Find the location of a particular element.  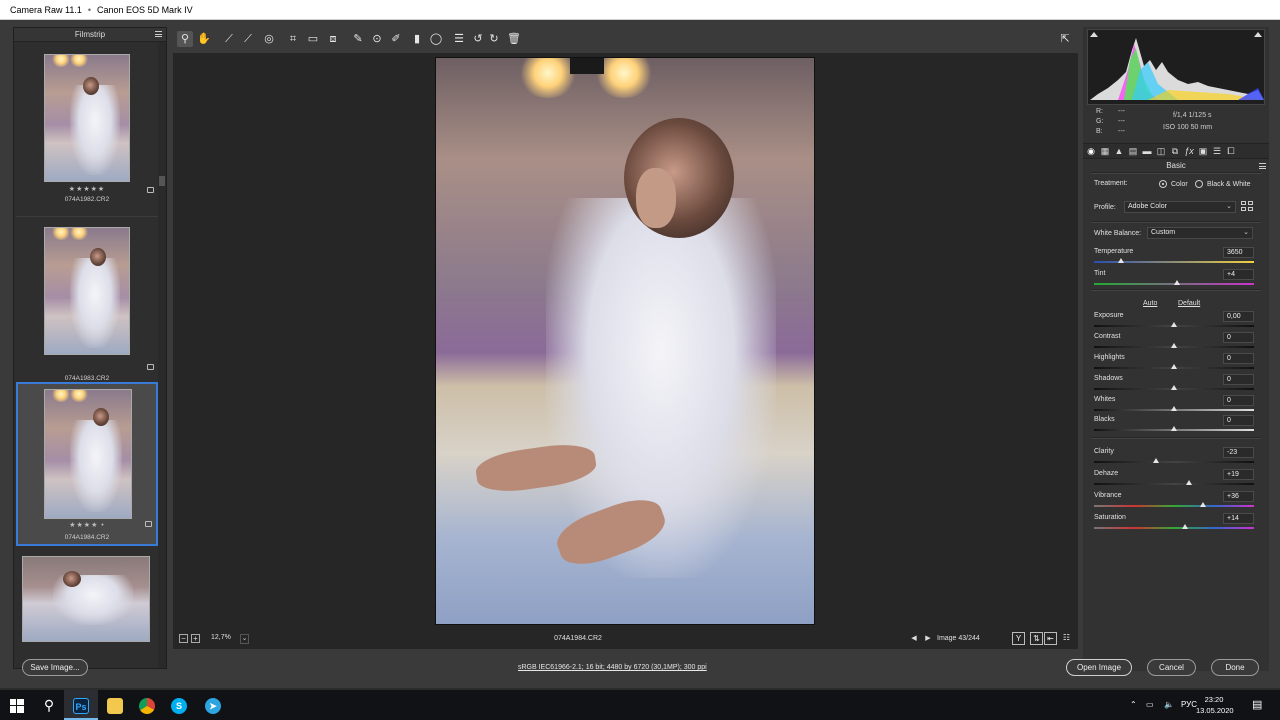

cancel-button: Cancel is located at coordinates (1171, 667).